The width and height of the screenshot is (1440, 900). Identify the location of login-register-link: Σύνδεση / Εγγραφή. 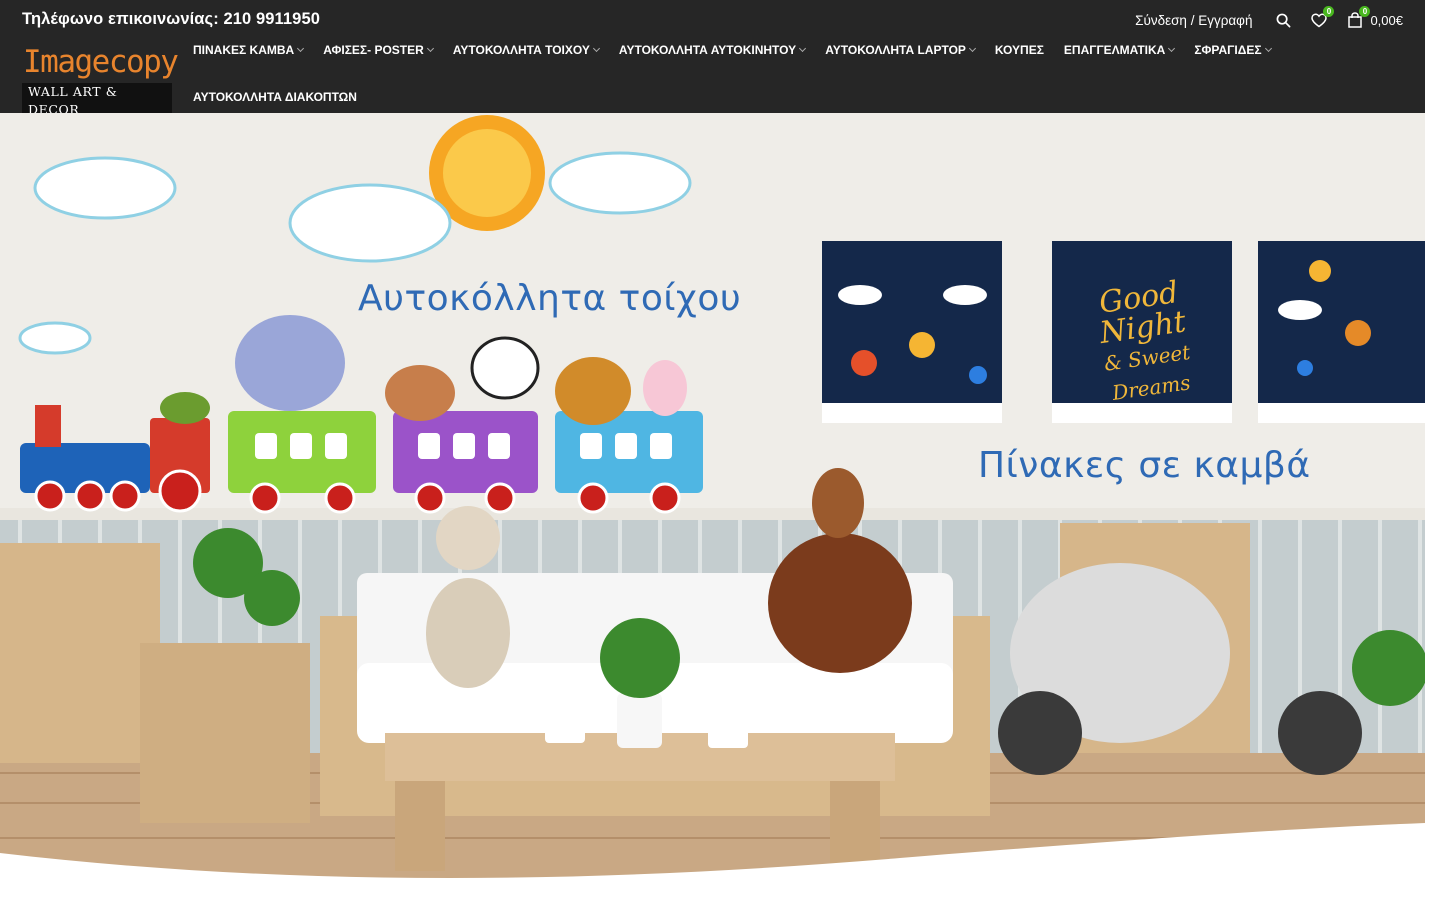
(1193, 20).